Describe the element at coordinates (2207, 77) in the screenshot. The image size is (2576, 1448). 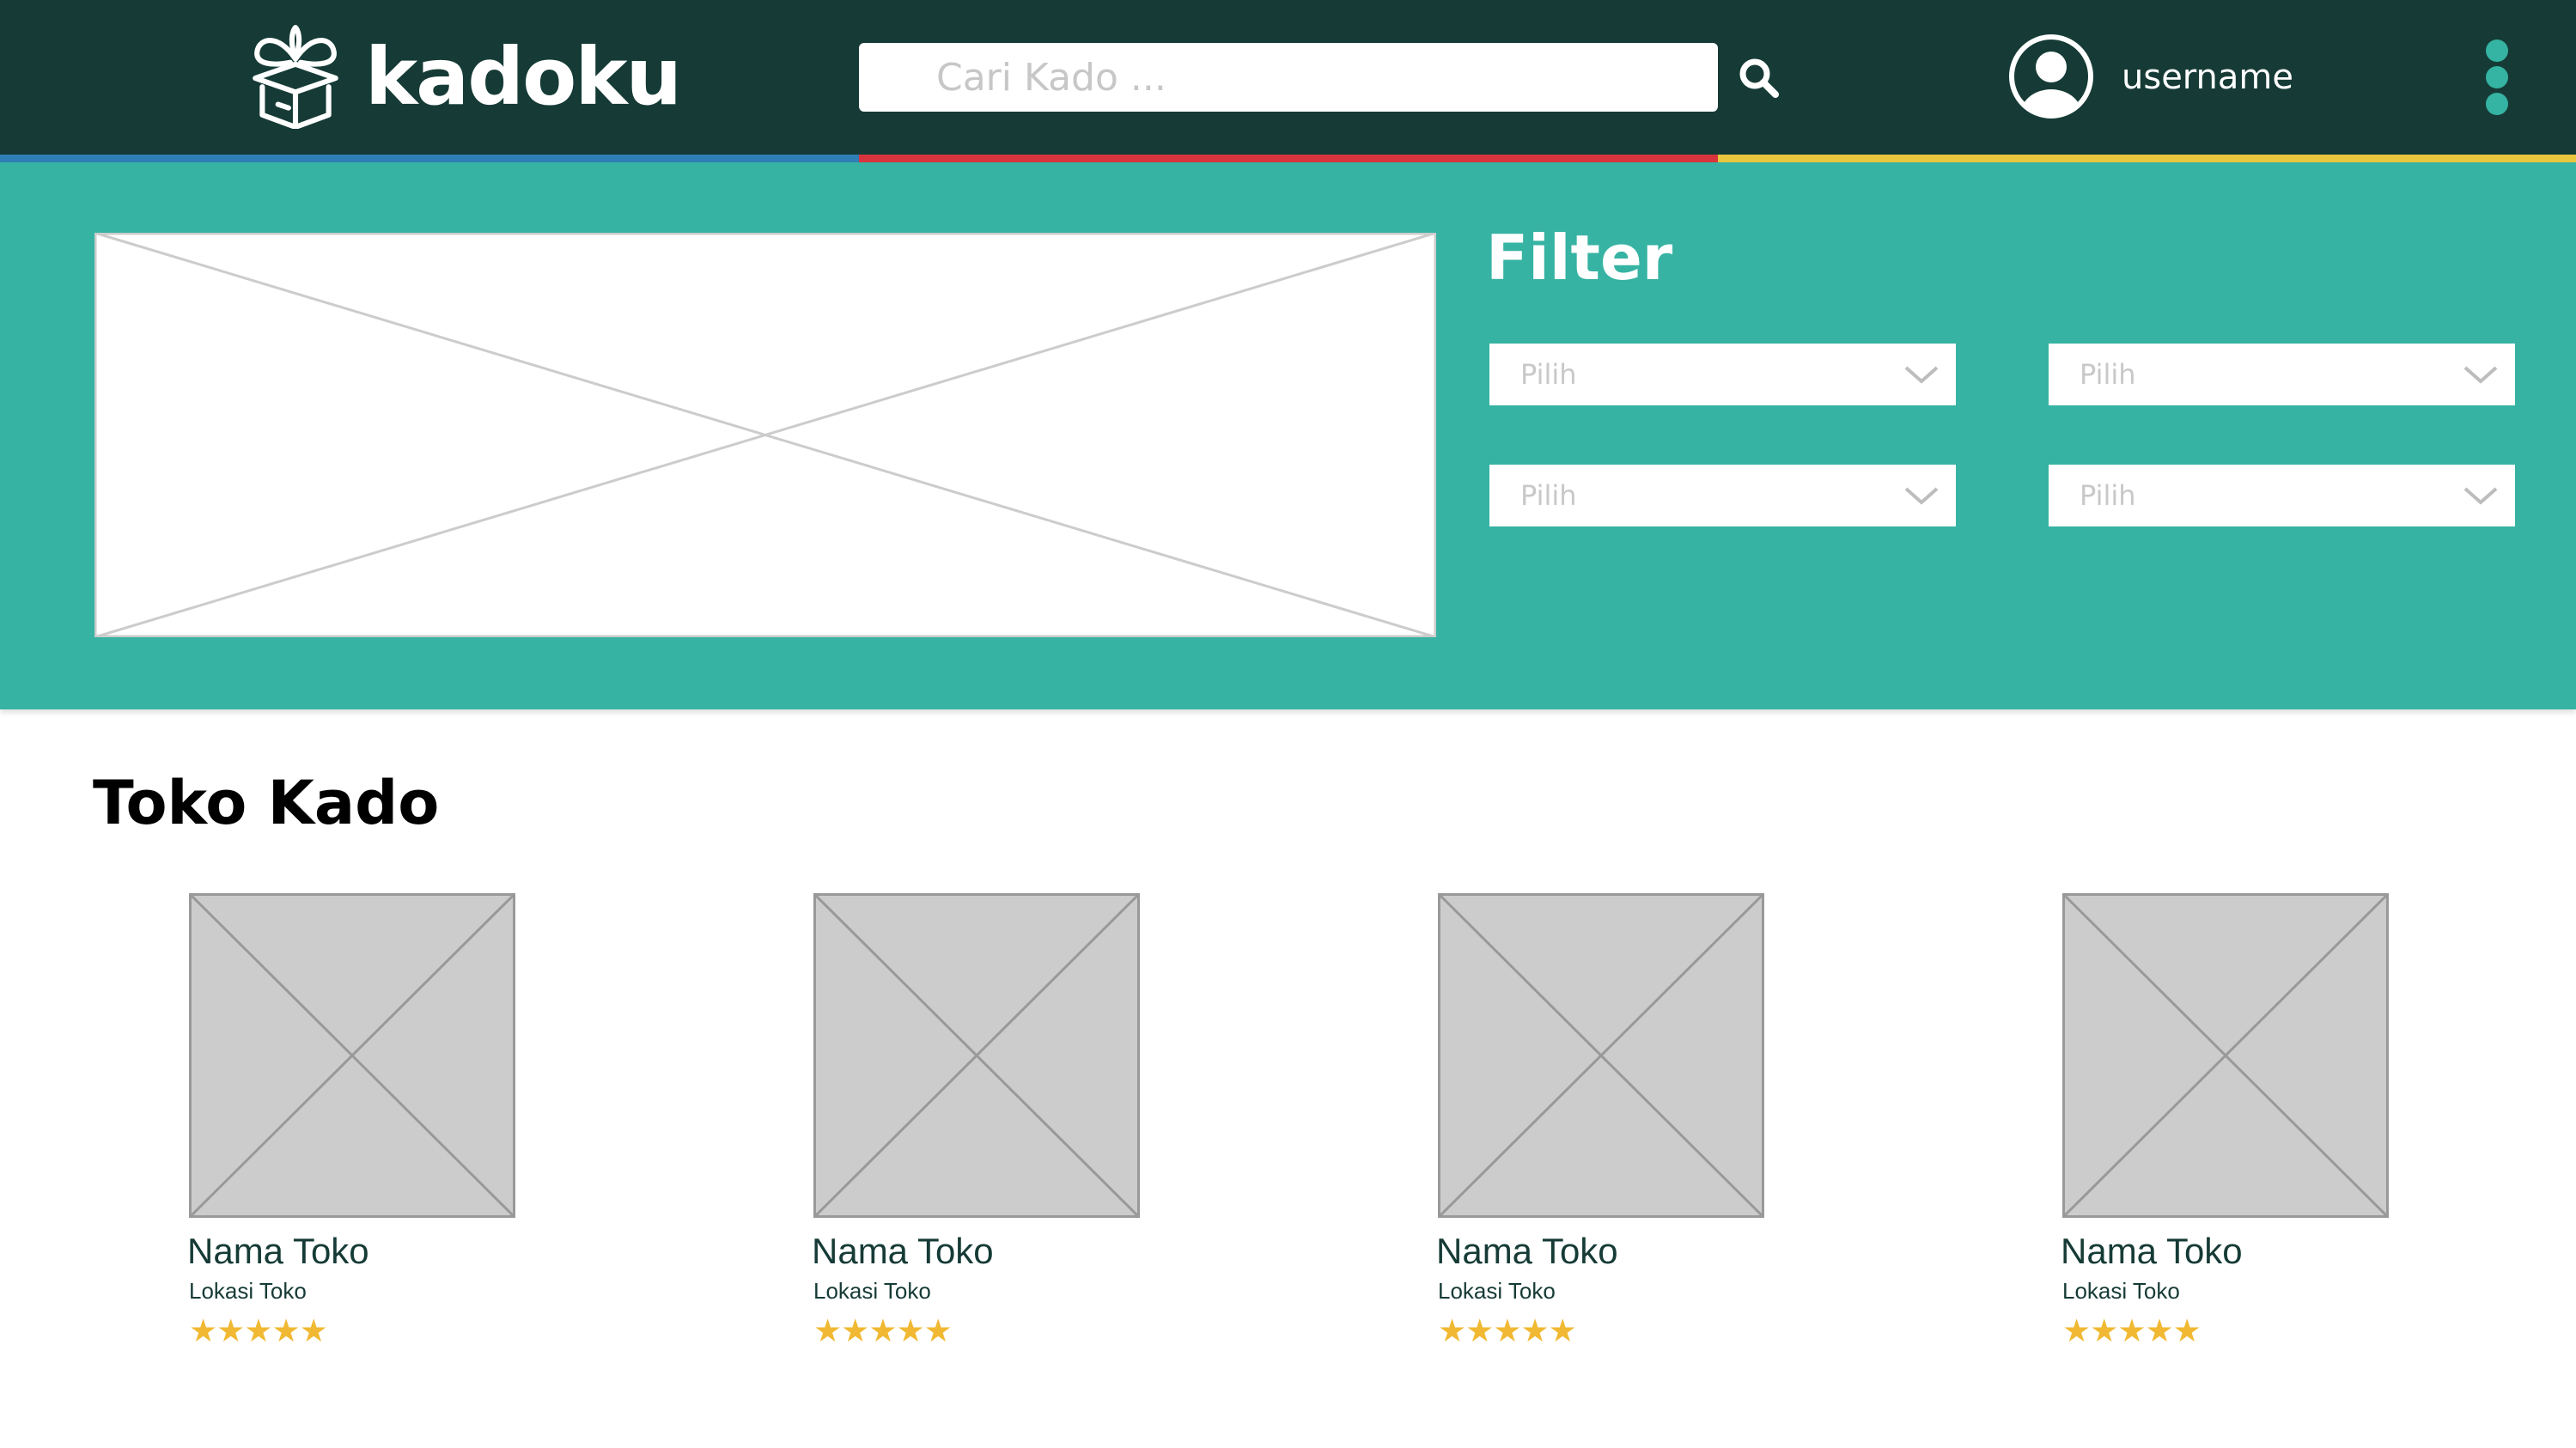
I see `username-label: username` at that location.